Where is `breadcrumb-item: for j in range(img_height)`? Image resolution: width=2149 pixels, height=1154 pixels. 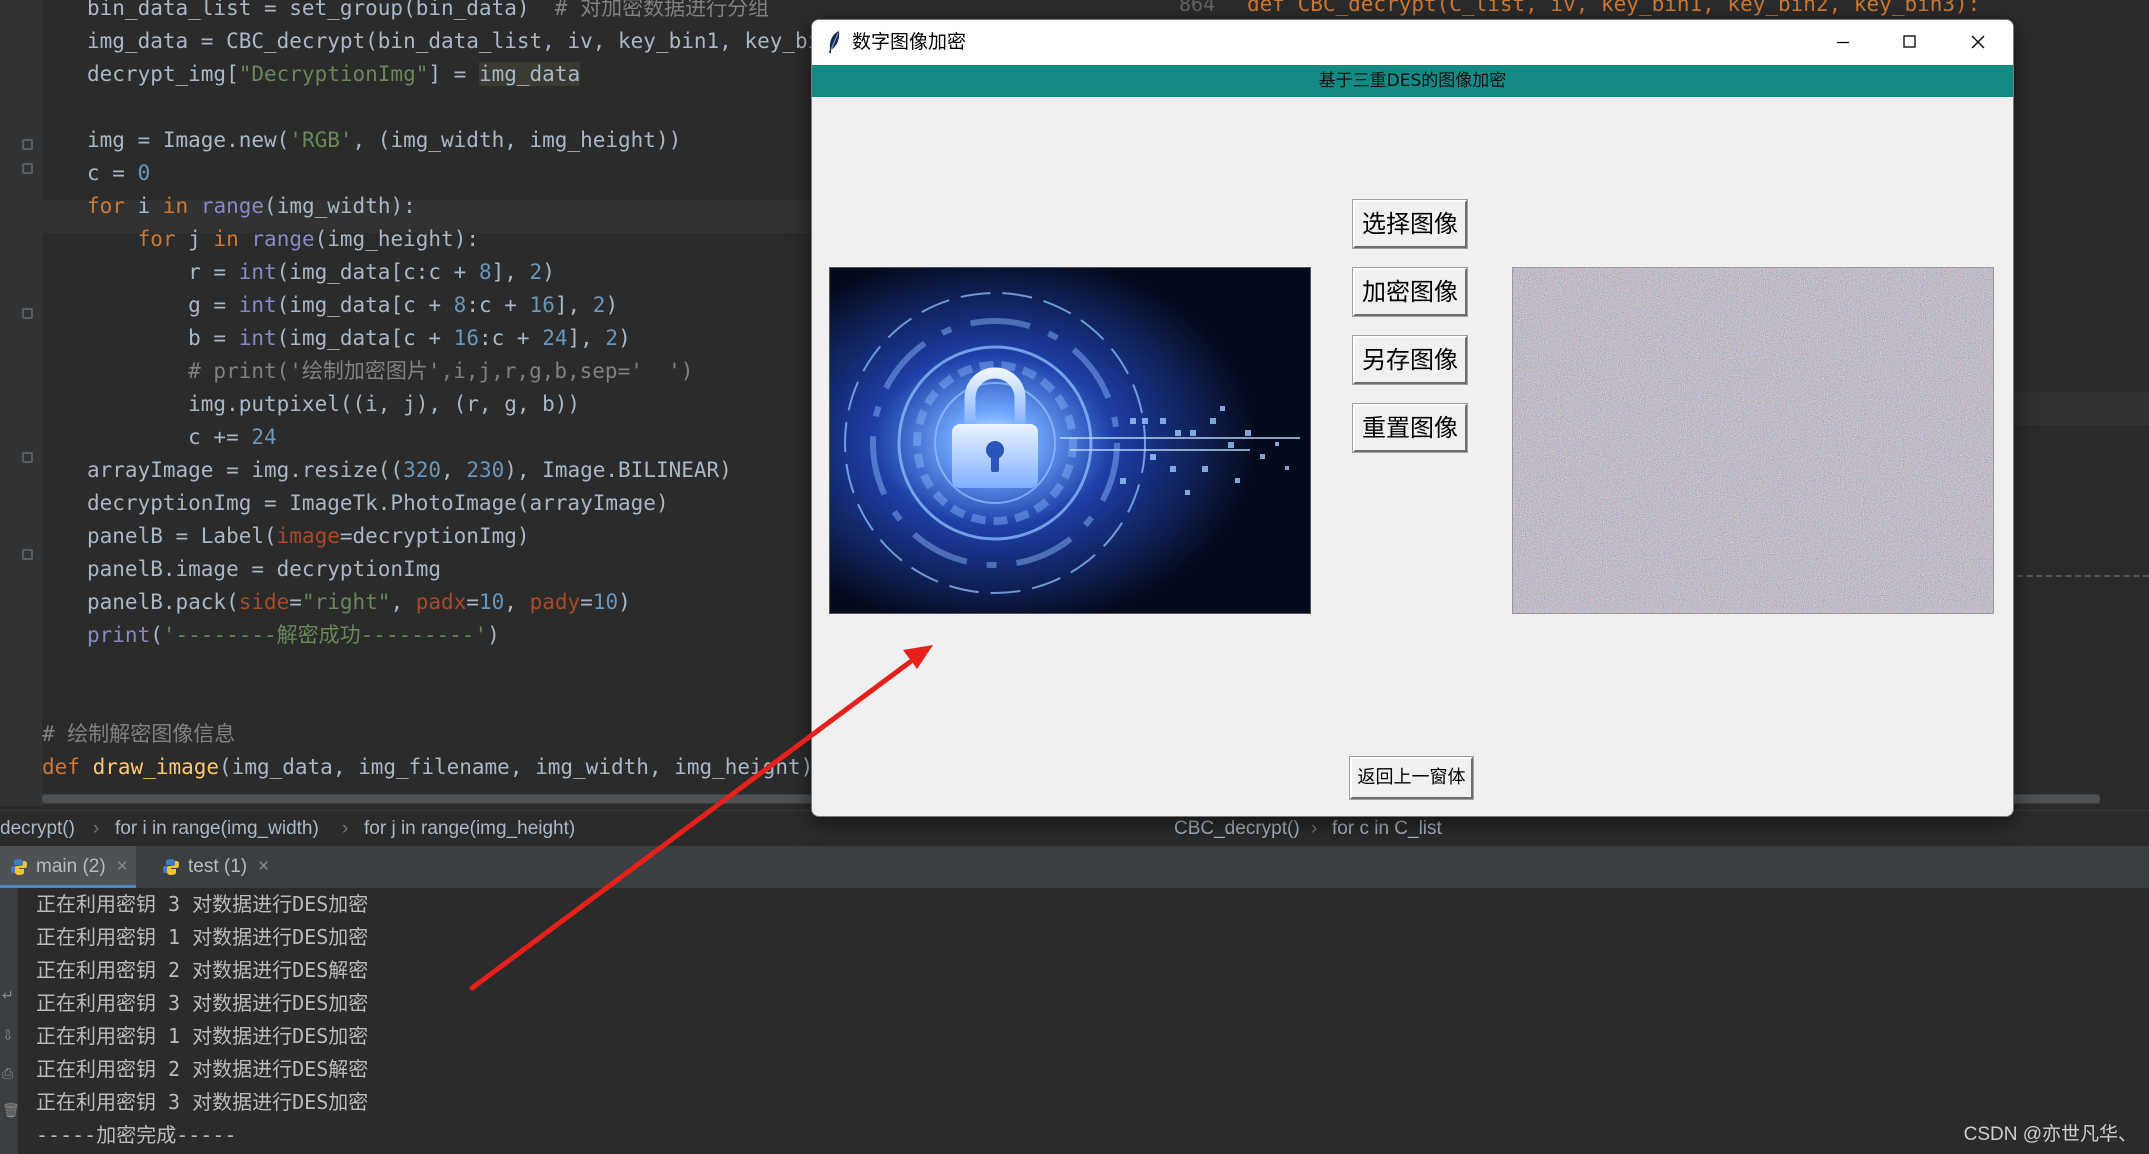 breadcrumb-item: for j in range(img_height) is located at coordinates (469, 829).